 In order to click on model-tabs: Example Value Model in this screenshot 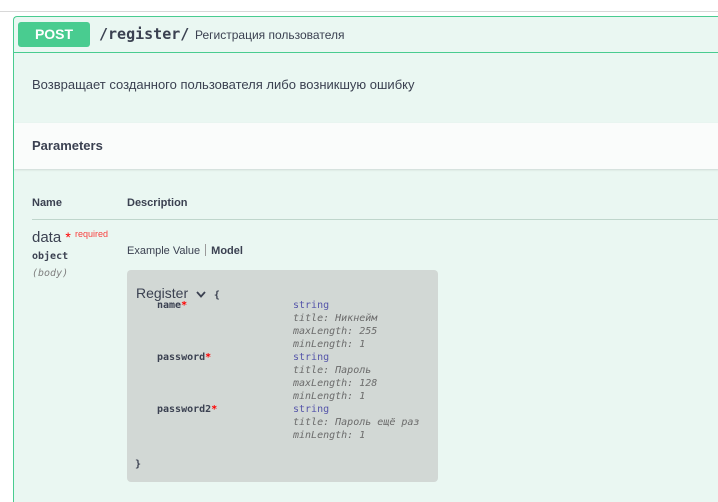, I will do `click(185, 250)`.